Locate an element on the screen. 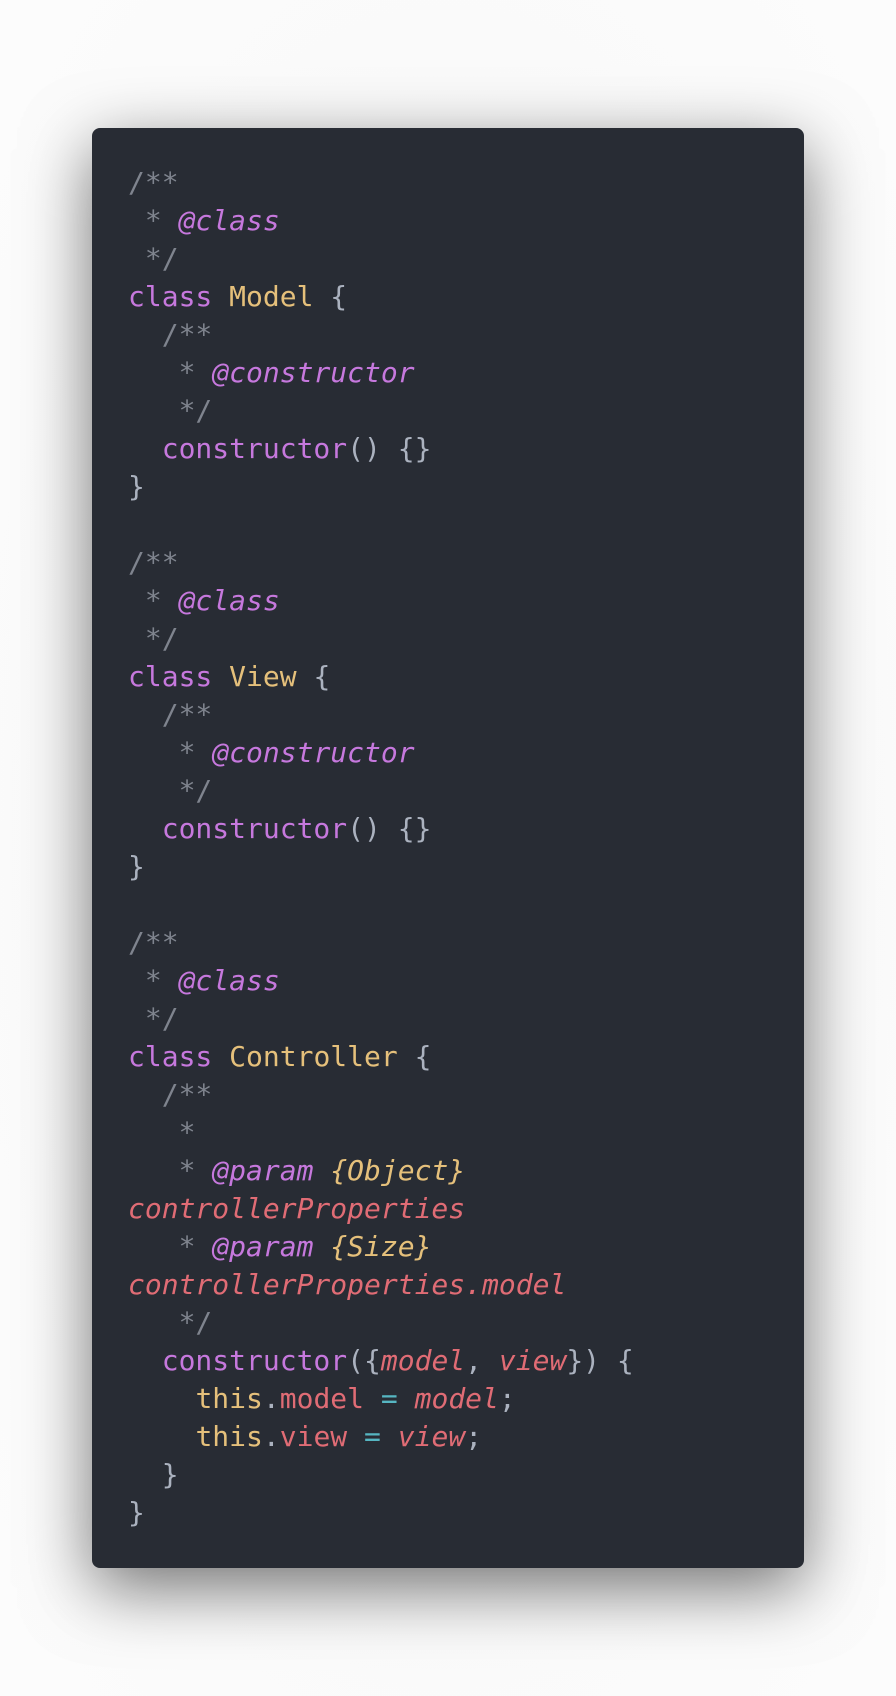 This screenshot has height=1696, width=896. code-line: class View { is located at coordinates (466, 677).